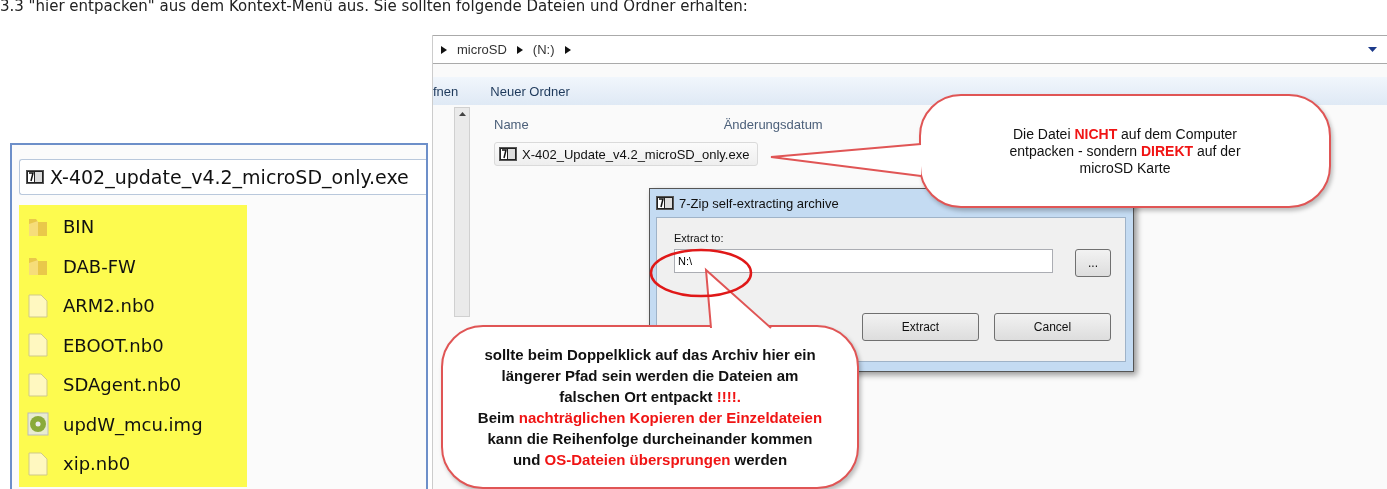  I want to click on address-bar: microSD (N:), so click(910, 49).